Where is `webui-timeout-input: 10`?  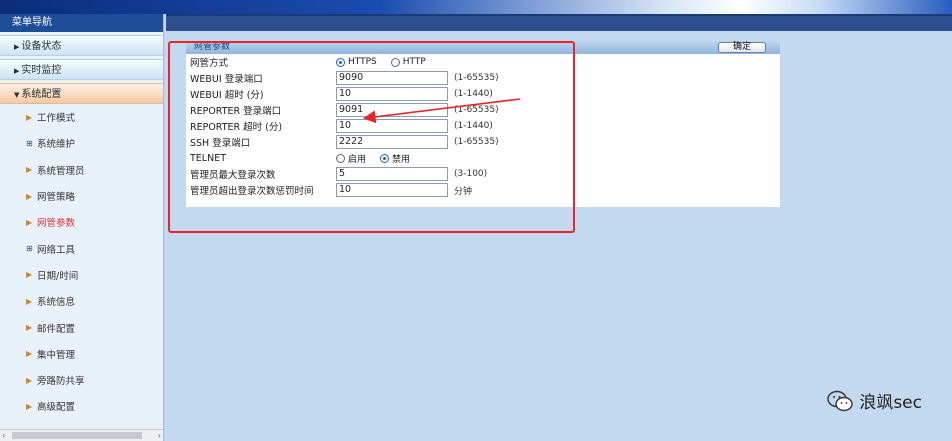
webui-timeout-input: 10 is located at coordinates (392, 94).